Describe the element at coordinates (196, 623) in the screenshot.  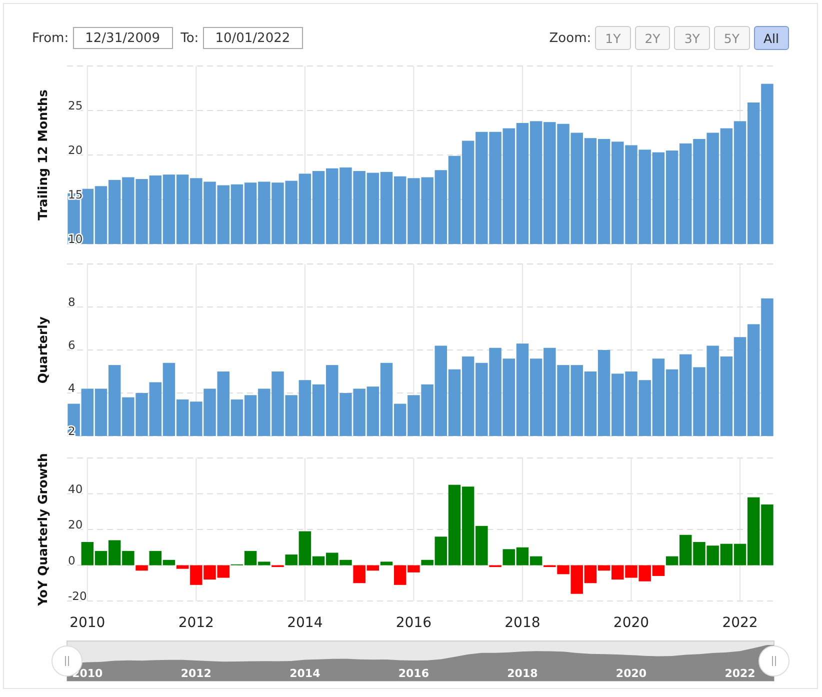
I see `x-tick-label: 2012` at that location.